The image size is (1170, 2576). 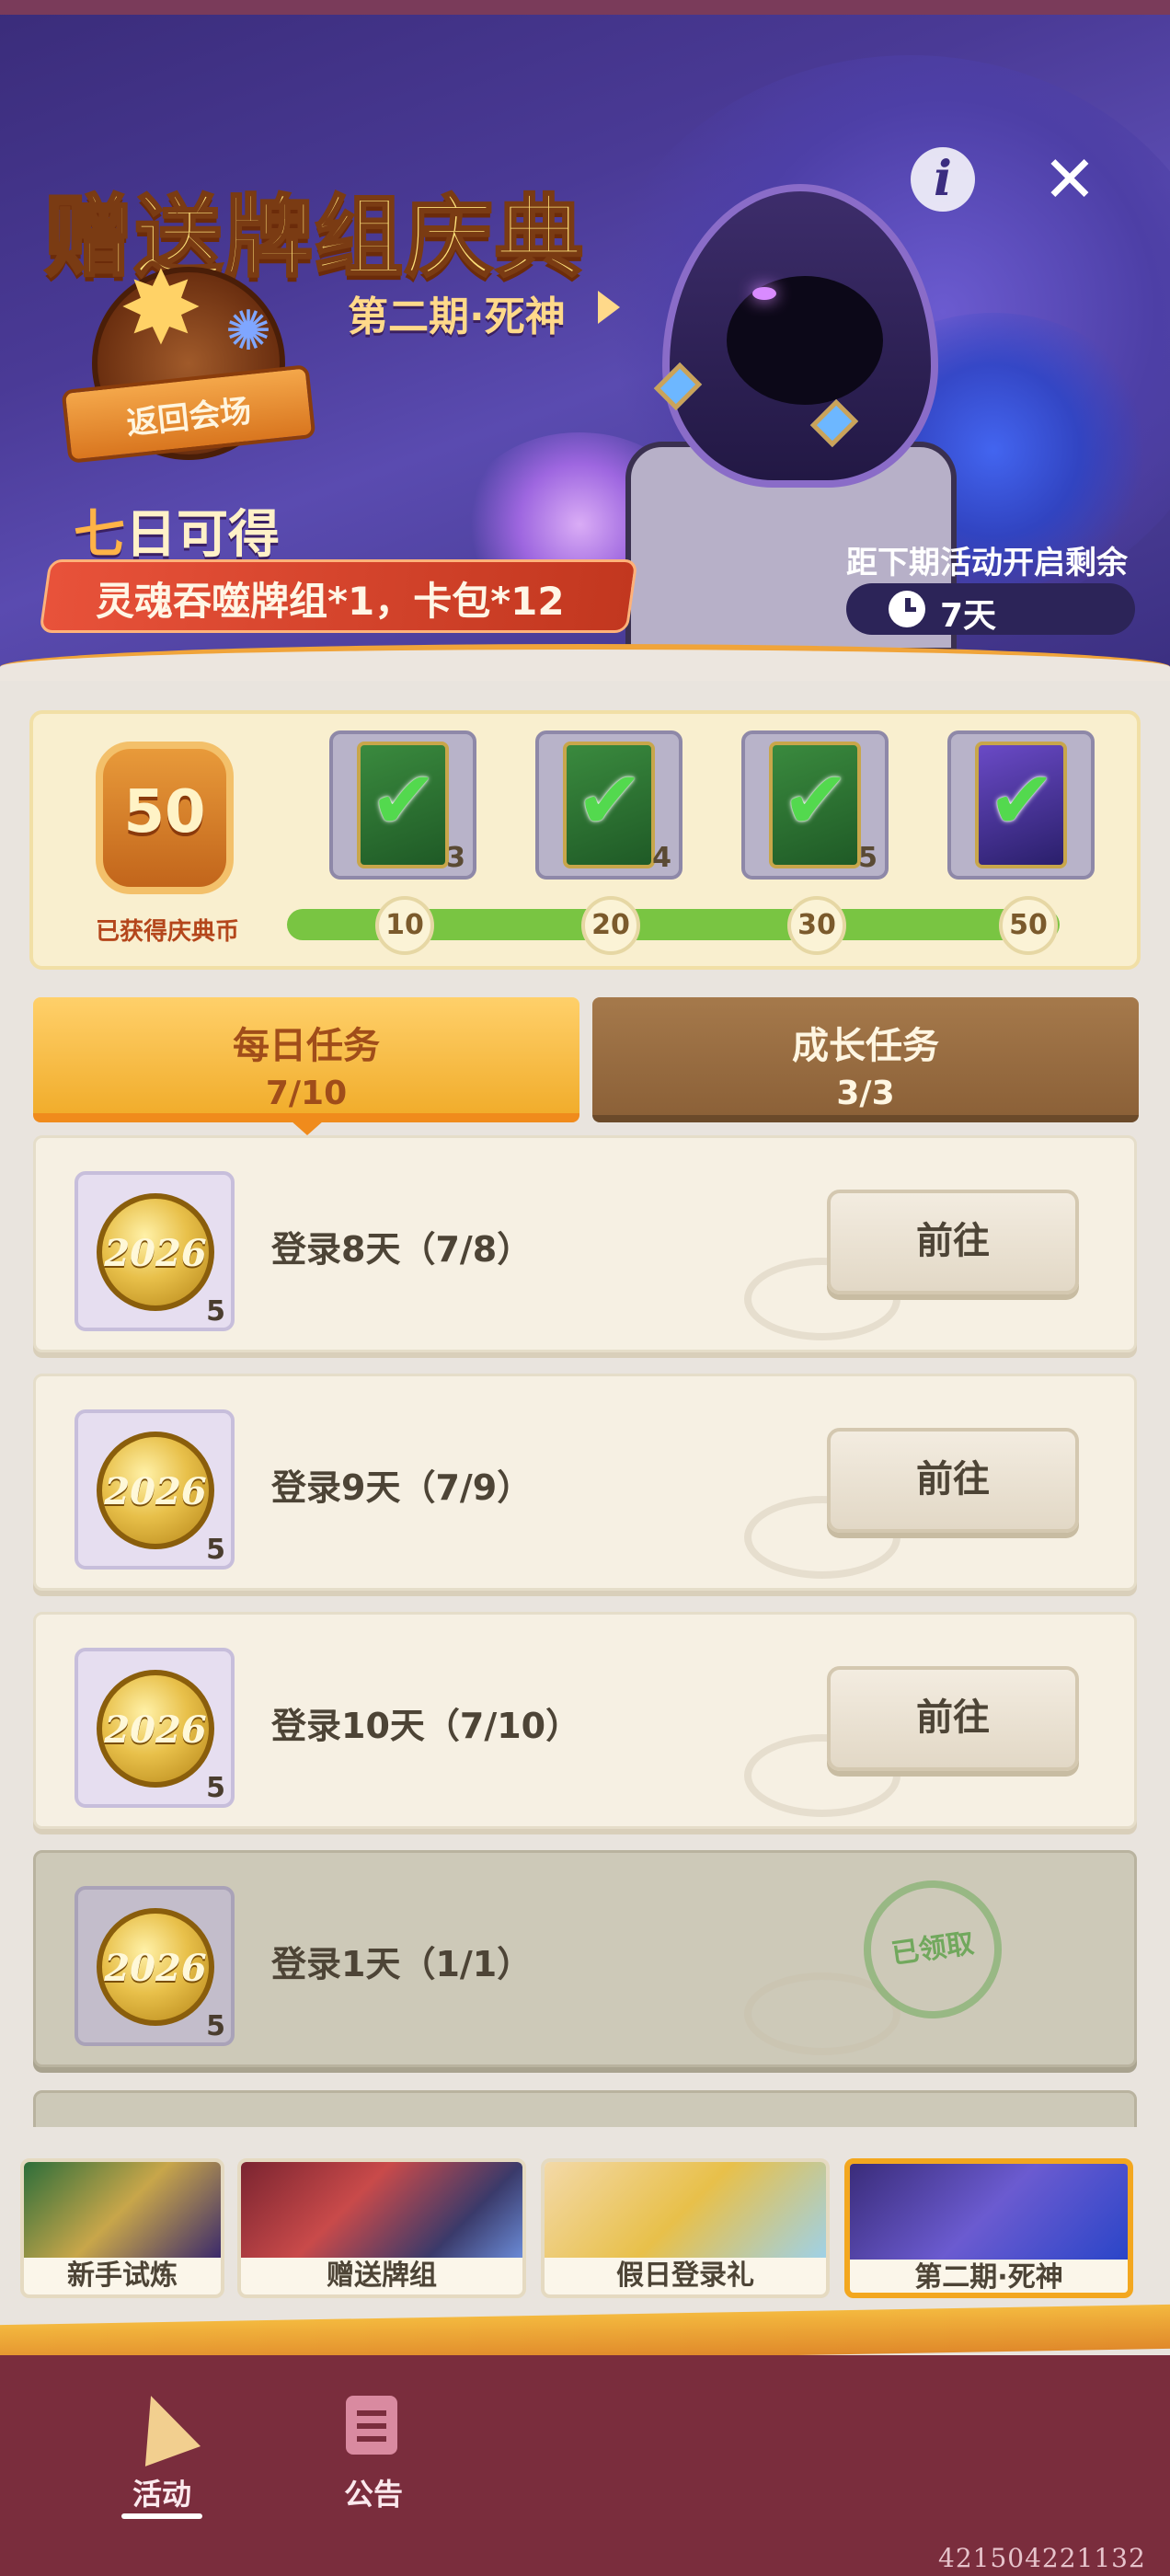 I want to click on activity-card-novice-trial: 新手试炼, so click(x=122, y=2228).